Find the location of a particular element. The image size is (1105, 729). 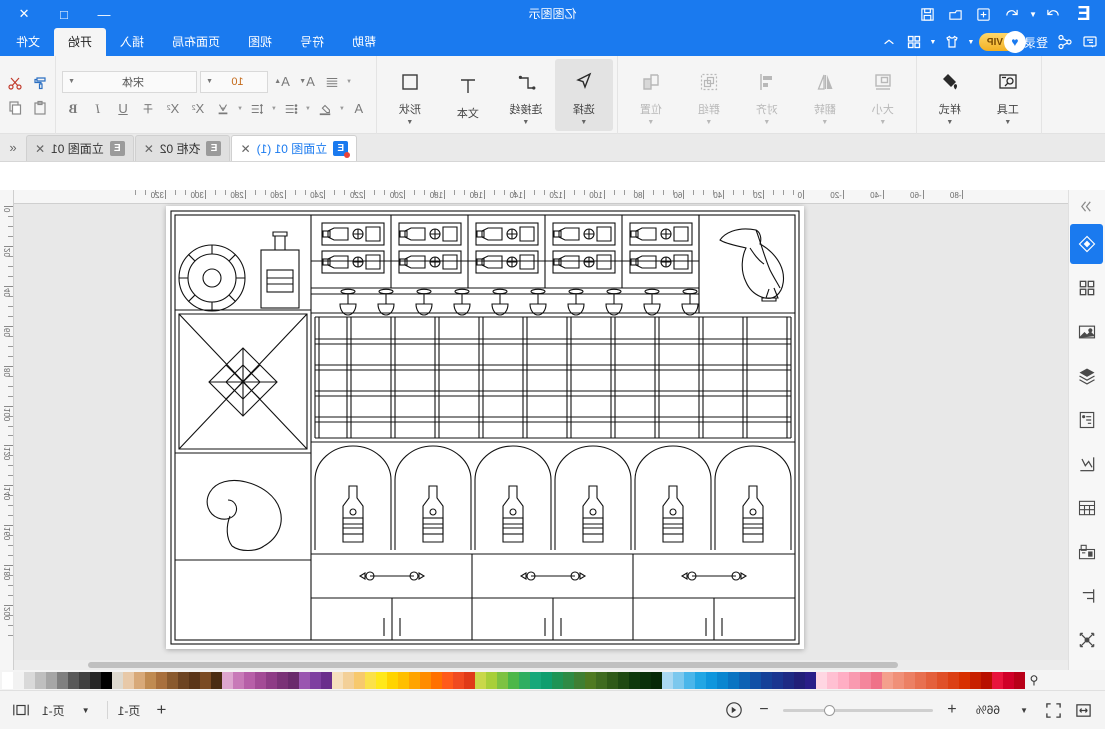

tools-dropdown-icon: ▼ is located at coordinates (1007, 122).